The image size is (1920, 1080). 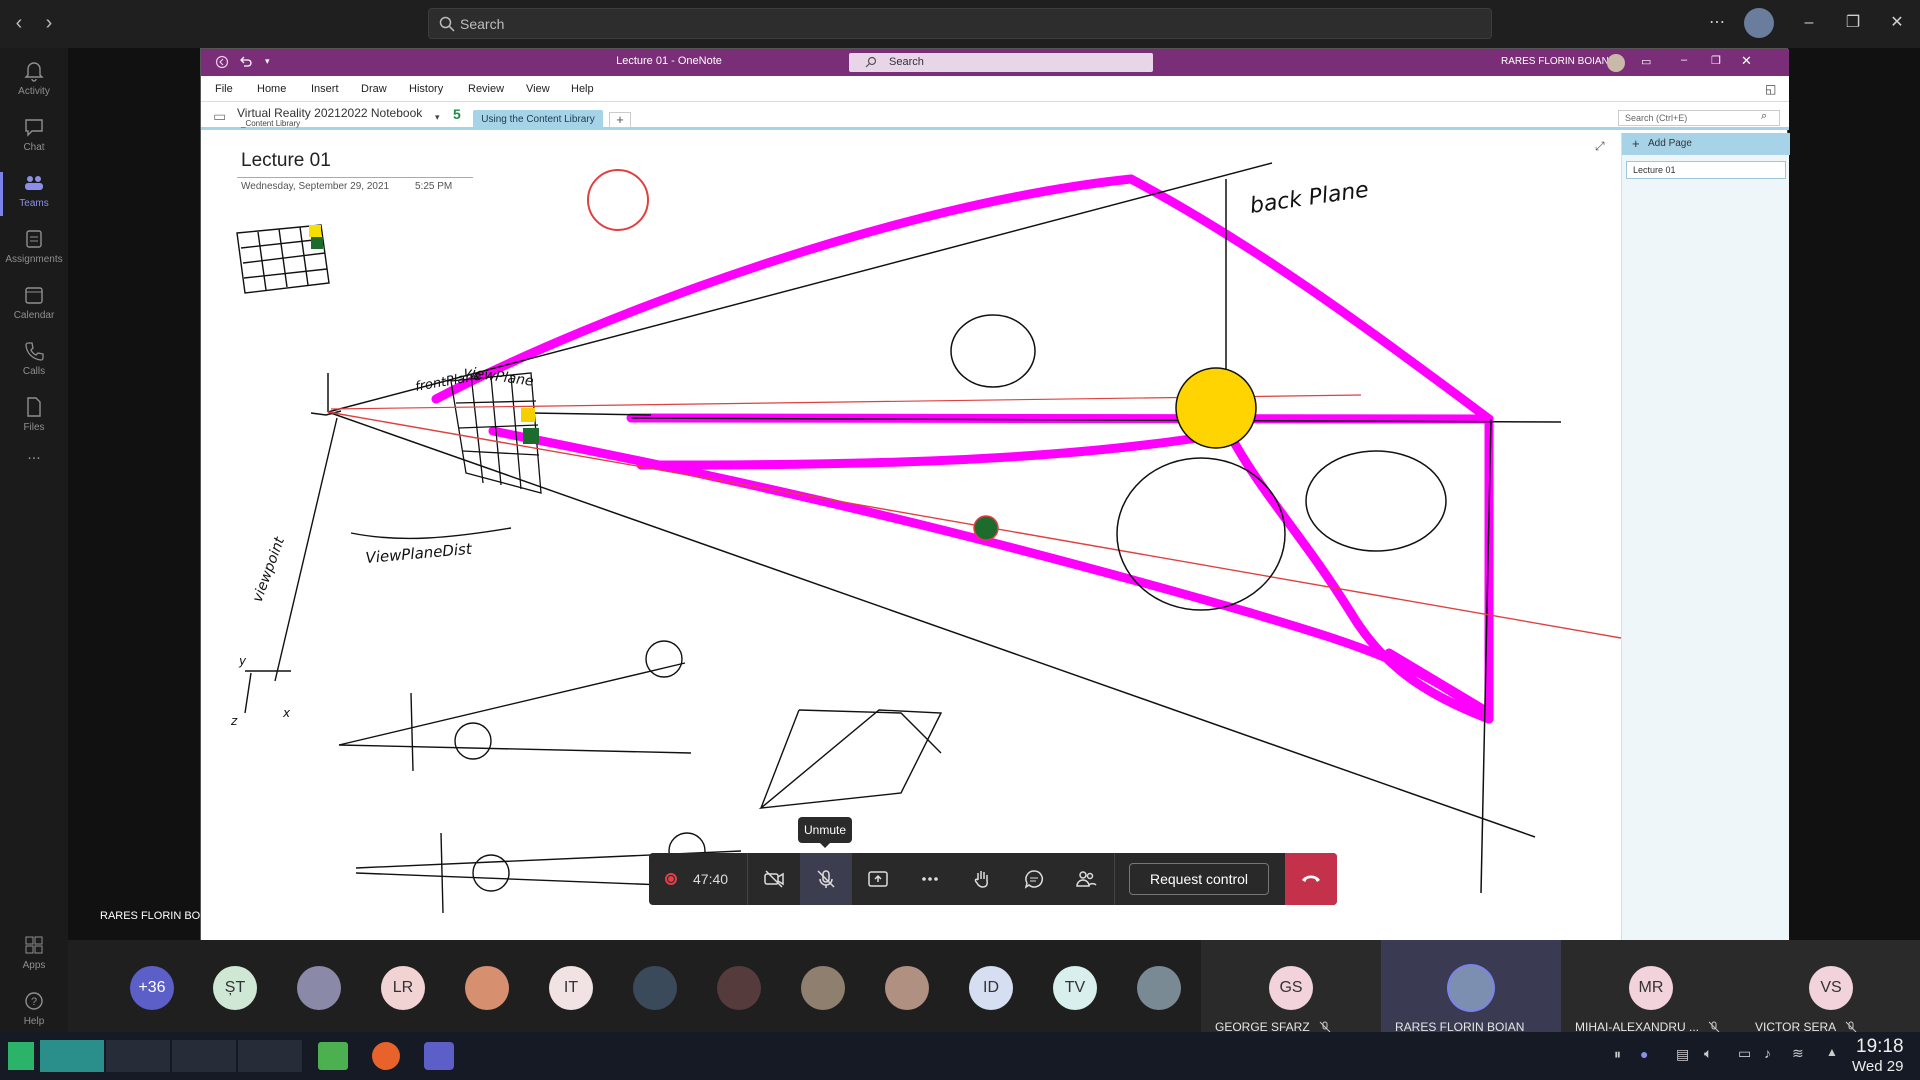 What do you see at coordinates (1471, 987) in the screenshot?
I see `participant-tile-presenter: RARES FLORIN BOIAN` at bounding box center [1471, 987].